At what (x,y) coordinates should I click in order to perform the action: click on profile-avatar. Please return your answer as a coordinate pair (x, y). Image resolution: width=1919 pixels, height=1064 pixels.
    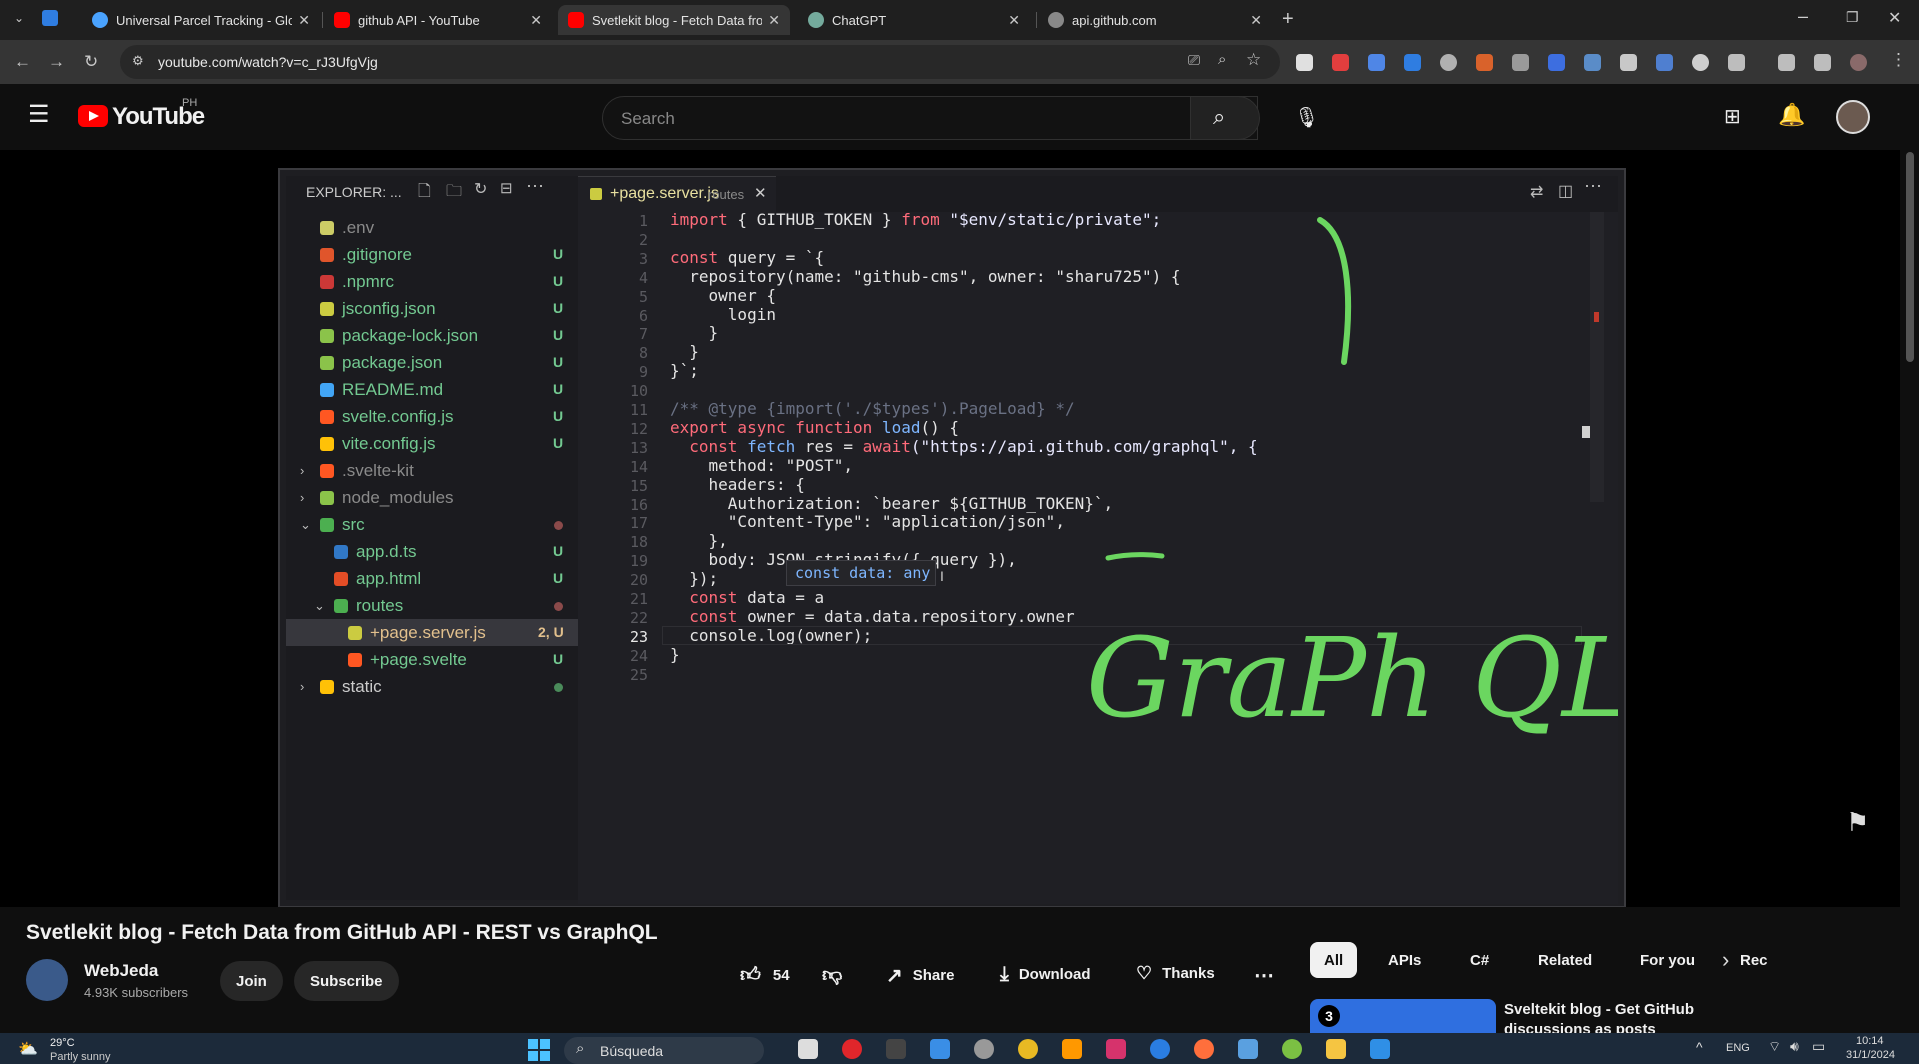
    Looking at the image, I should click on (1858, 62).